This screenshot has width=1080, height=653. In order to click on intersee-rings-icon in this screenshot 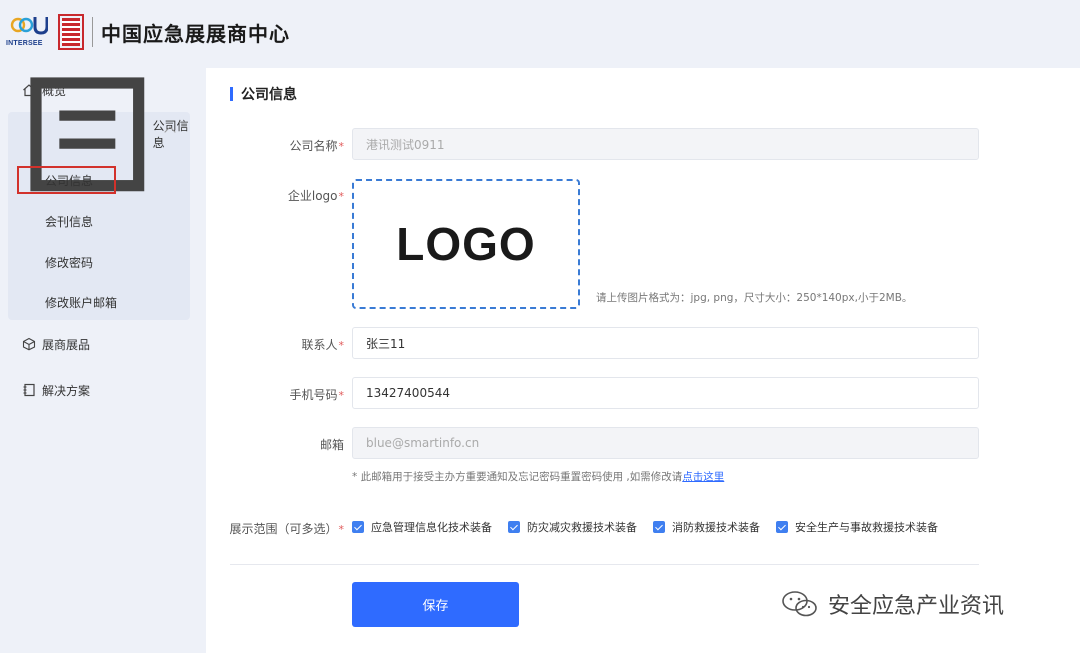, I will do `click(29, 26)`.